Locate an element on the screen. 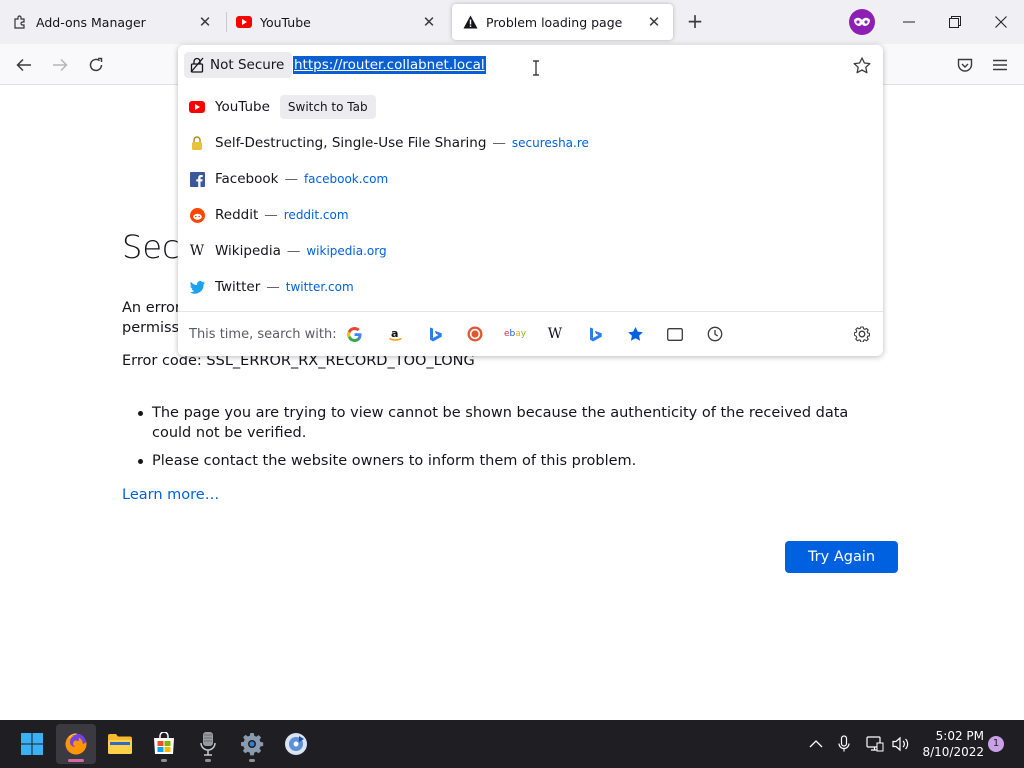 The height and width of the screenshot is (768, 1024). twitter-icon is located at coordinates (197, 287).